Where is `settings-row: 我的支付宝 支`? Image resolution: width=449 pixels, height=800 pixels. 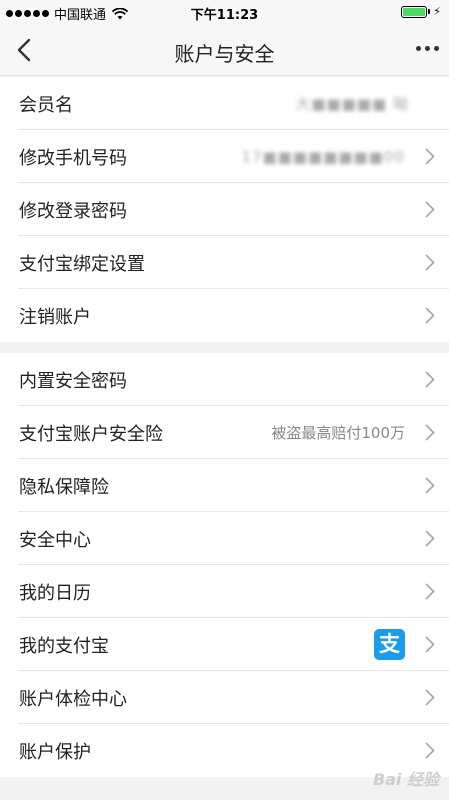 settings-row: 我的支付宝 支 is located at coordinates (224, 644).